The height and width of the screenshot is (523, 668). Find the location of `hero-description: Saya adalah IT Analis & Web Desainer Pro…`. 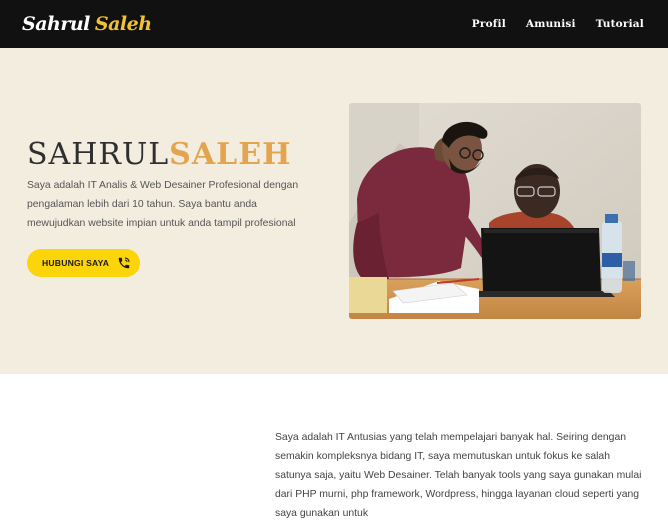

hero-description: Saya adalah IT Analis & Web Desainer Pro… is located at coordinates (163, 204).